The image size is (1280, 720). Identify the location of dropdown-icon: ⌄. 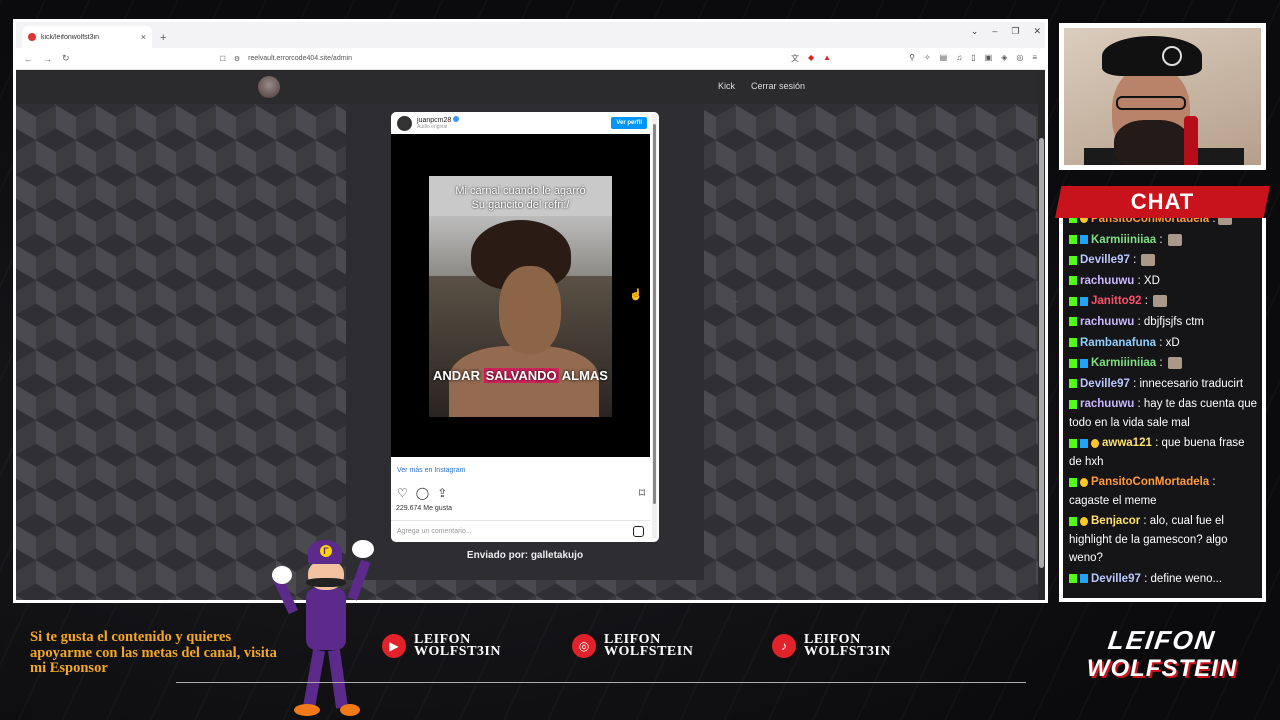
(975, 31).